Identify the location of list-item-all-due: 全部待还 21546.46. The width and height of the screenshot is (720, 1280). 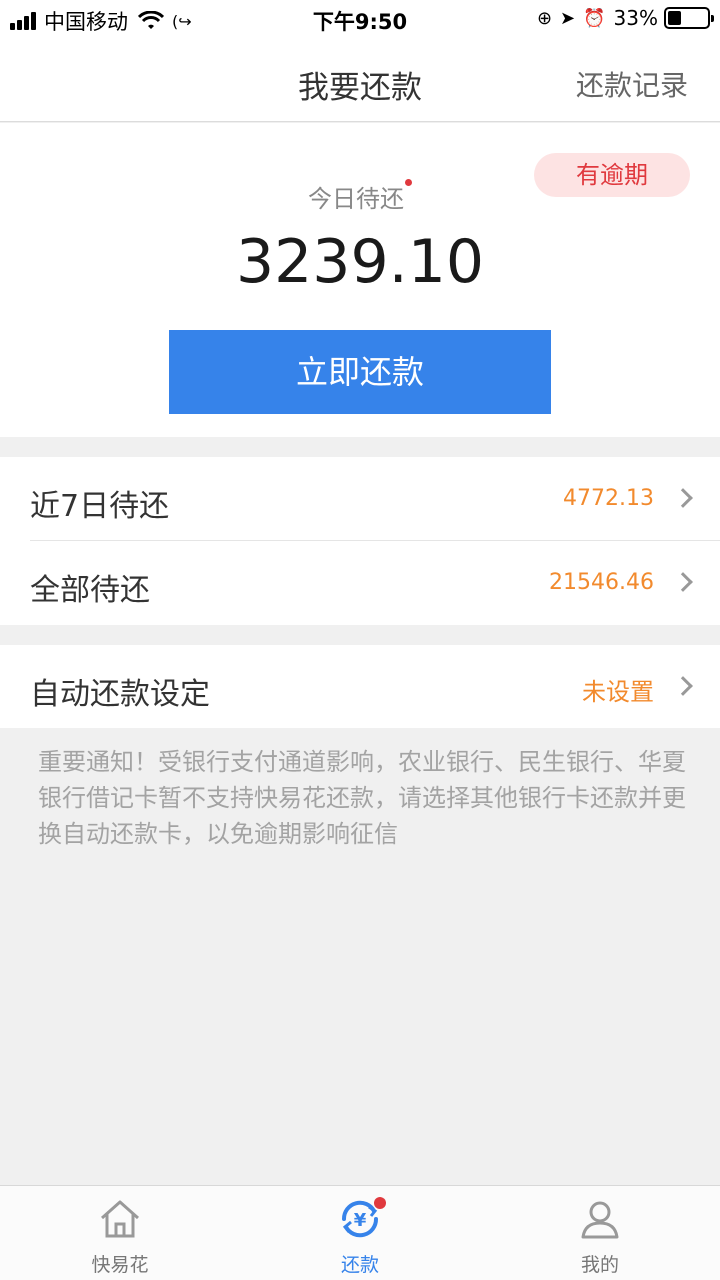
(360, 583).